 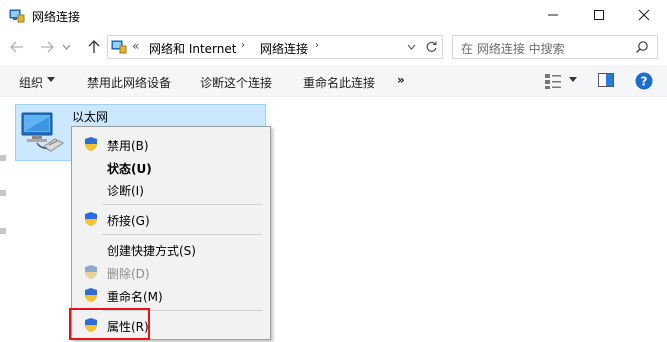 I want to click on maximize-icon, so click(x=599, y=15).